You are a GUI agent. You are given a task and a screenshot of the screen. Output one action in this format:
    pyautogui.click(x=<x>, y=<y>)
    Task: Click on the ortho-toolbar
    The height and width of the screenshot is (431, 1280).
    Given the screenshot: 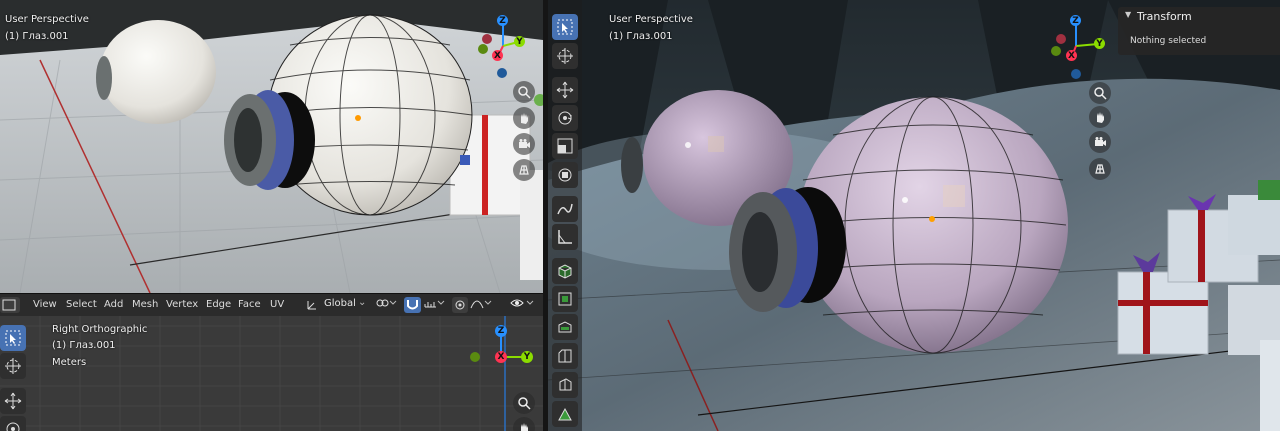 What is the action you would take?
    pyautogui.click(x=16, y=373)
    